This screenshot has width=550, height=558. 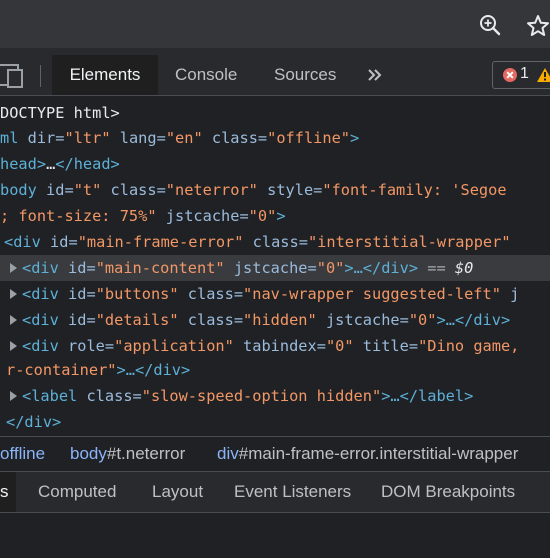 What do you see at coordinates (77, 492) in the screenshot?
I see `tab-computed: Computed` at bounding box center [77, 492].